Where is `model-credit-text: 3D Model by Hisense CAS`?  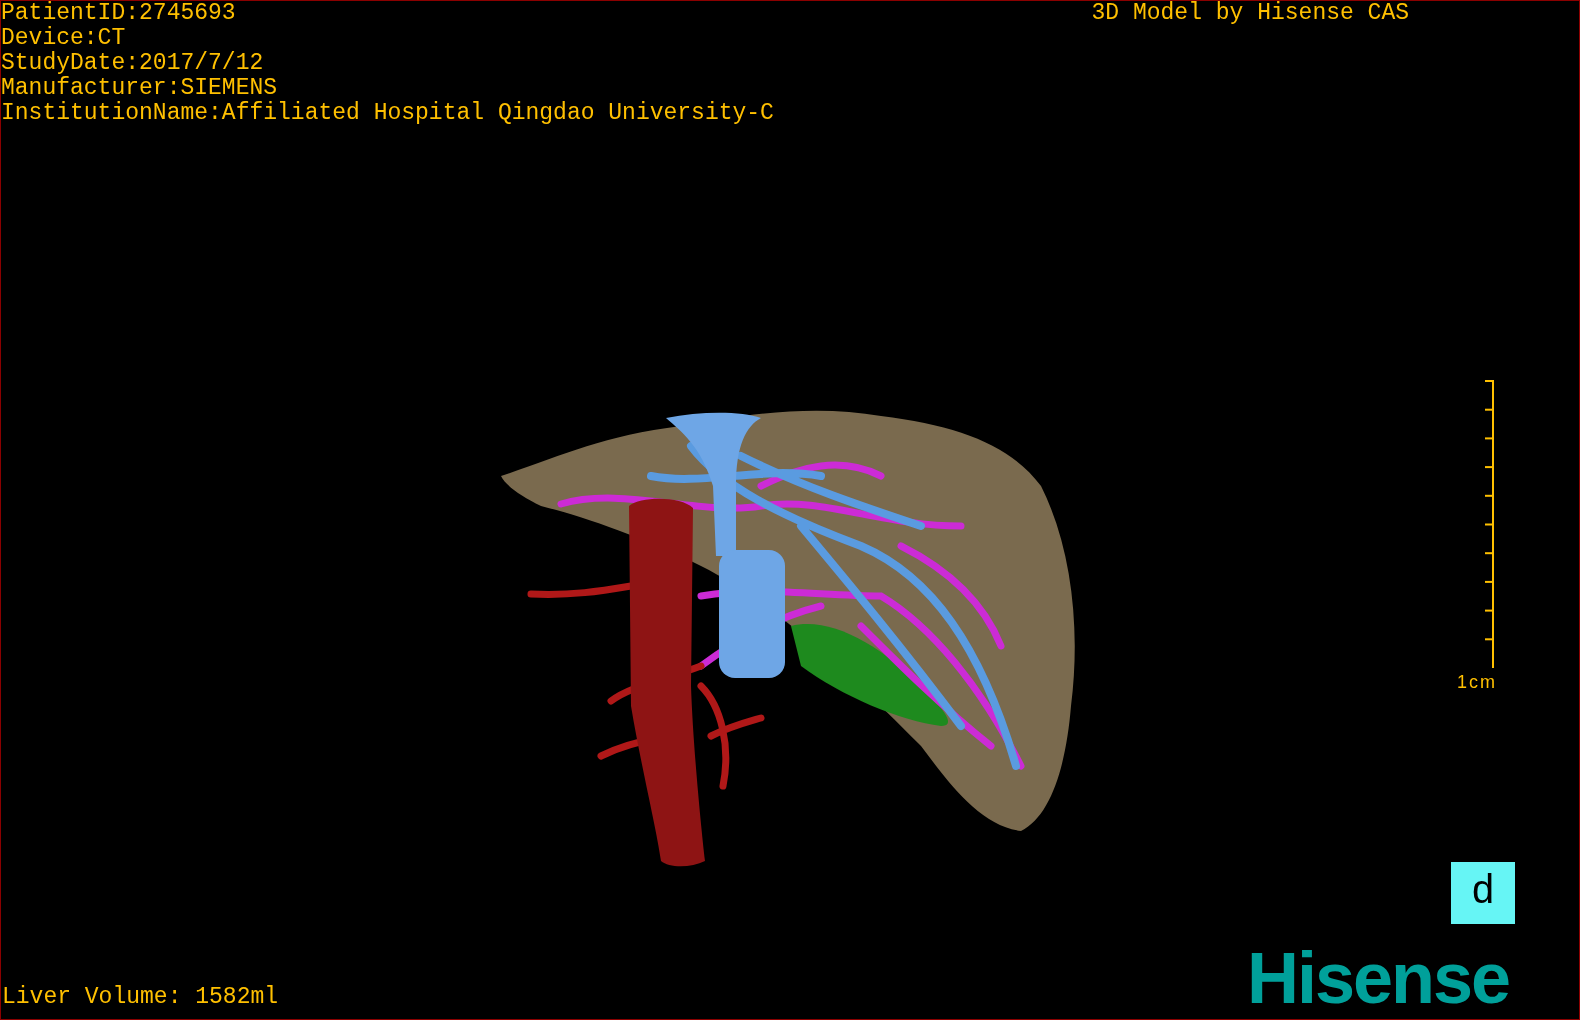 model-credit-text: 3D Model by Hisense CAS is located at coordinates (1250, 13).